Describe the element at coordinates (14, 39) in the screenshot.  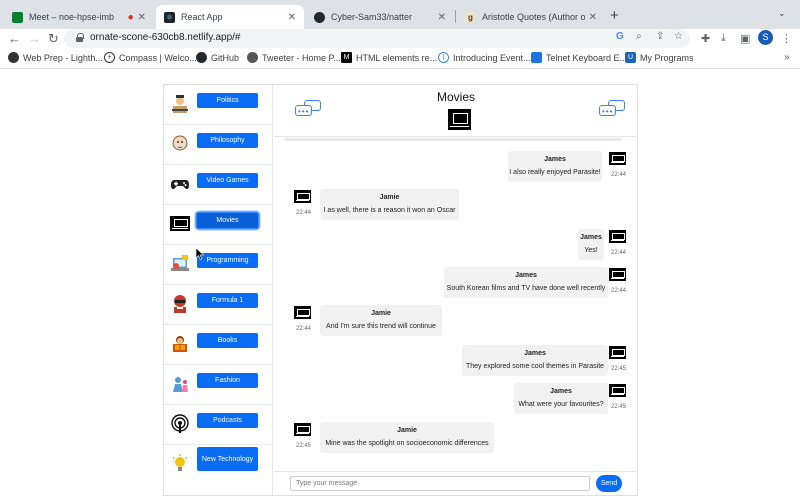
I see `back-arrow-icon: ←` at that location.